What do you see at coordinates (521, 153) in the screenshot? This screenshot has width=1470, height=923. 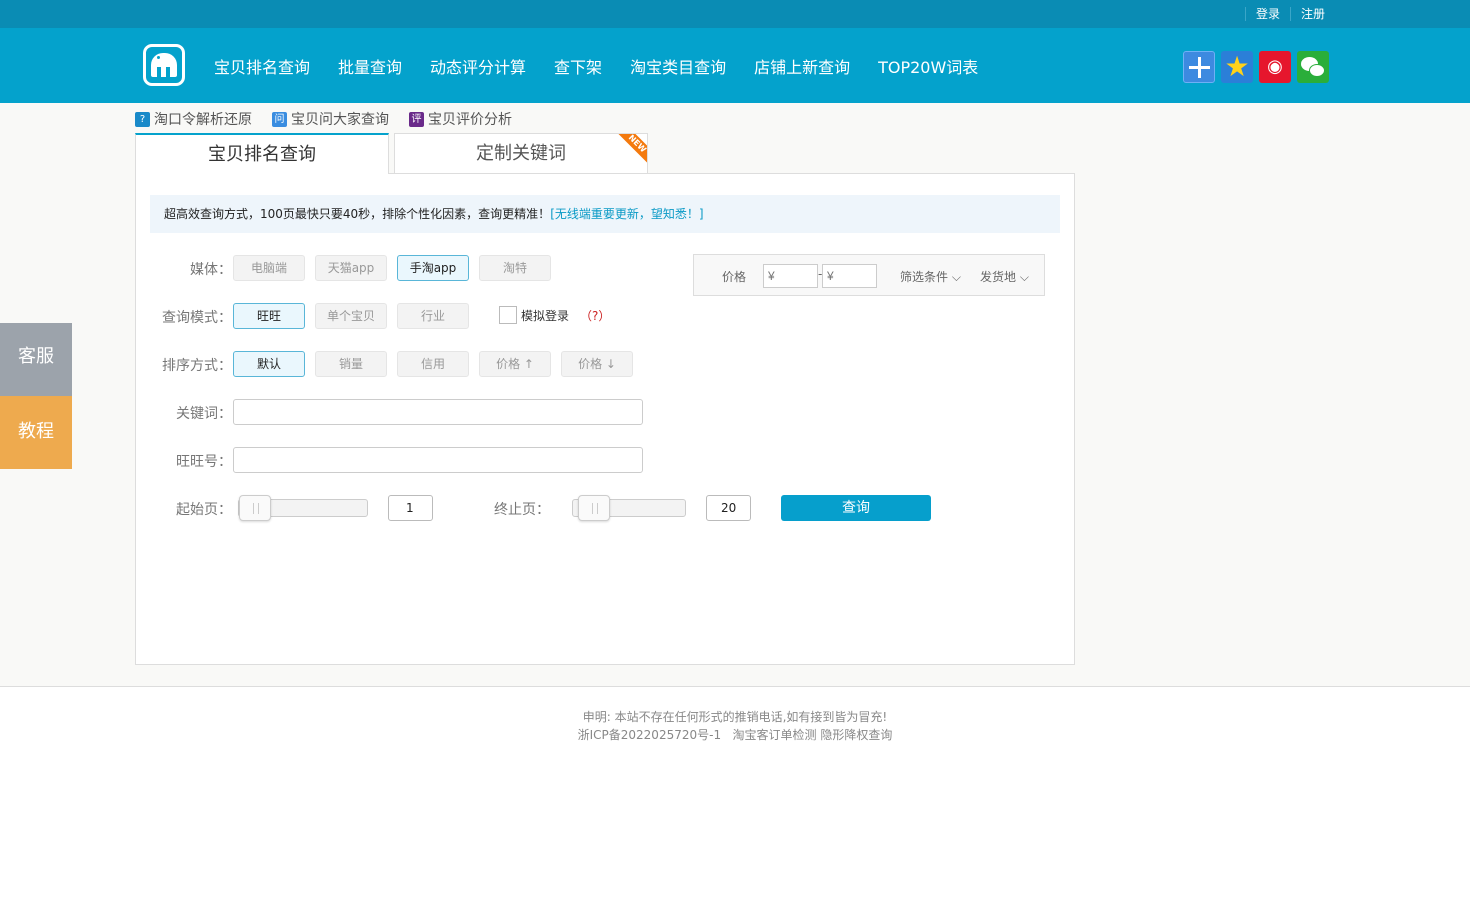 I see `tab-custom-keyword: 定制关键词 NEW` at bounding box center [521, 153].